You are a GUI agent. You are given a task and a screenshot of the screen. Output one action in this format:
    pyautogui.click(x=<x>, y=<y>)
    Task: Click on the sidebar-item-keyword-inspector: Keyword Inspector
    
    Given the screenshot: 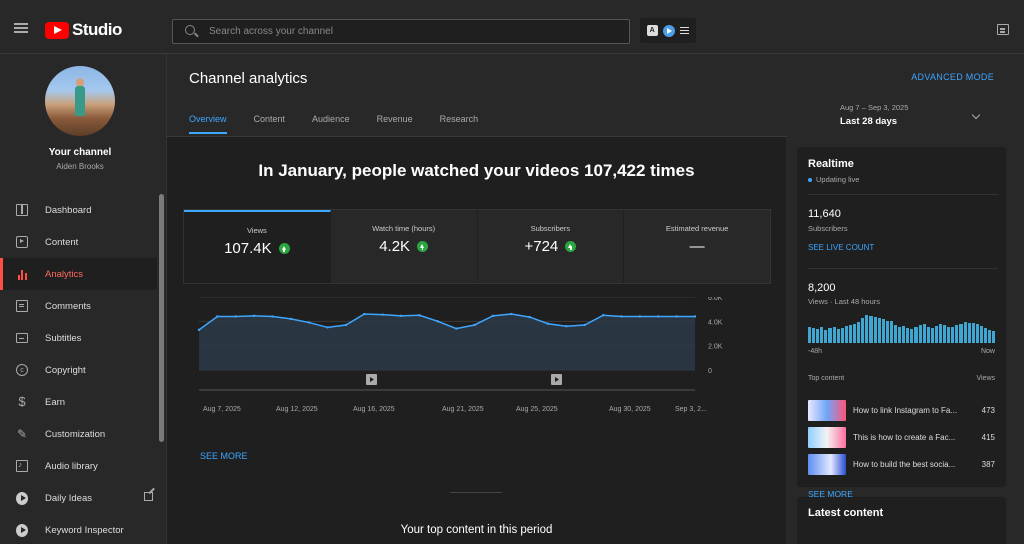 What is the action you would take?
    pyautogui.click(x=78, y=529)
    